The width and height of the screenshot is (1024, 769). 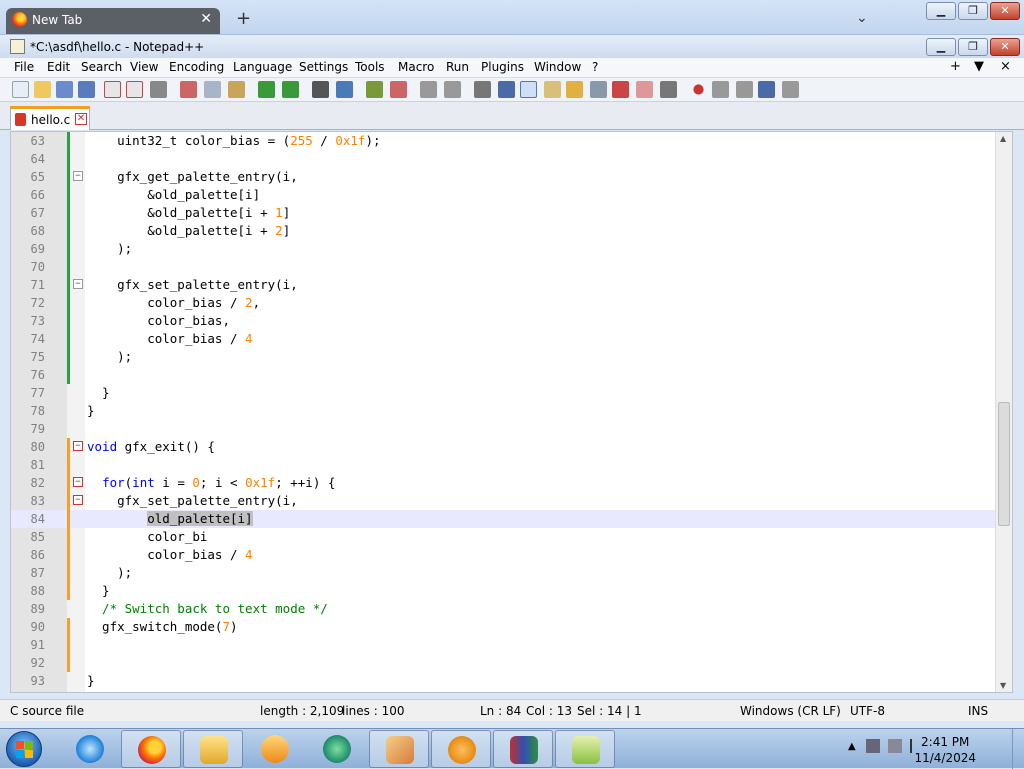 I want to click on npp-close-button: ✕, so click(x=1005, y=47).